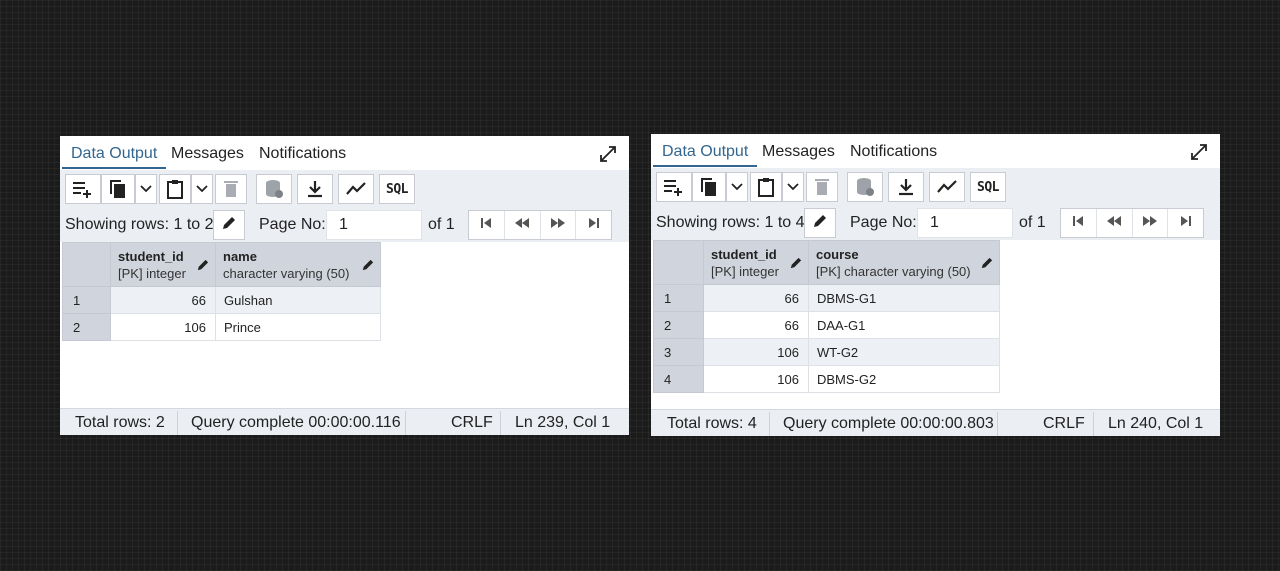 Image resolution: width=1280 pixels, height=571 pixels. What do you see at coordinates (935, 204) in the screenshot?
I see `toolbar: SQL Showing rows: 1 to 4 Page No: 1 of 1` at bounding box center [935, 204].